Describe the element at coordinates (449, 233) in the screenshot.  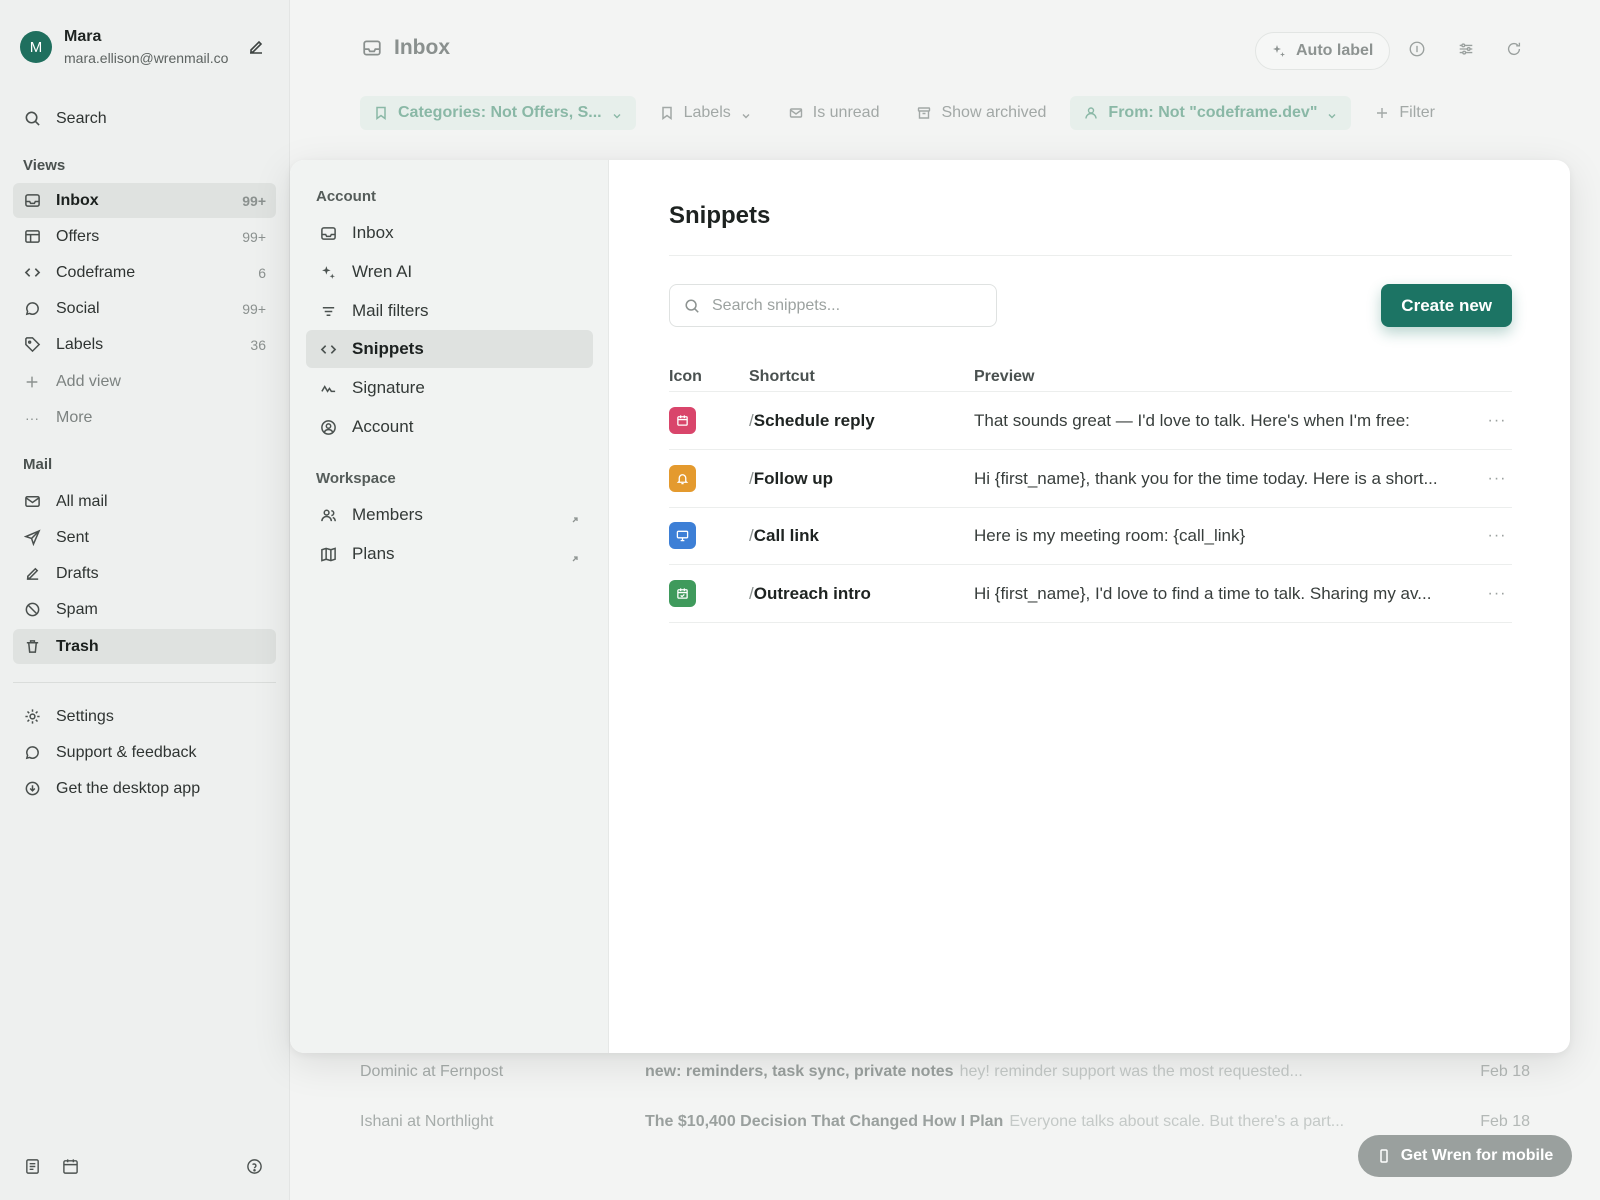
I see `settings-nav-inbox: Inbox` at that location.